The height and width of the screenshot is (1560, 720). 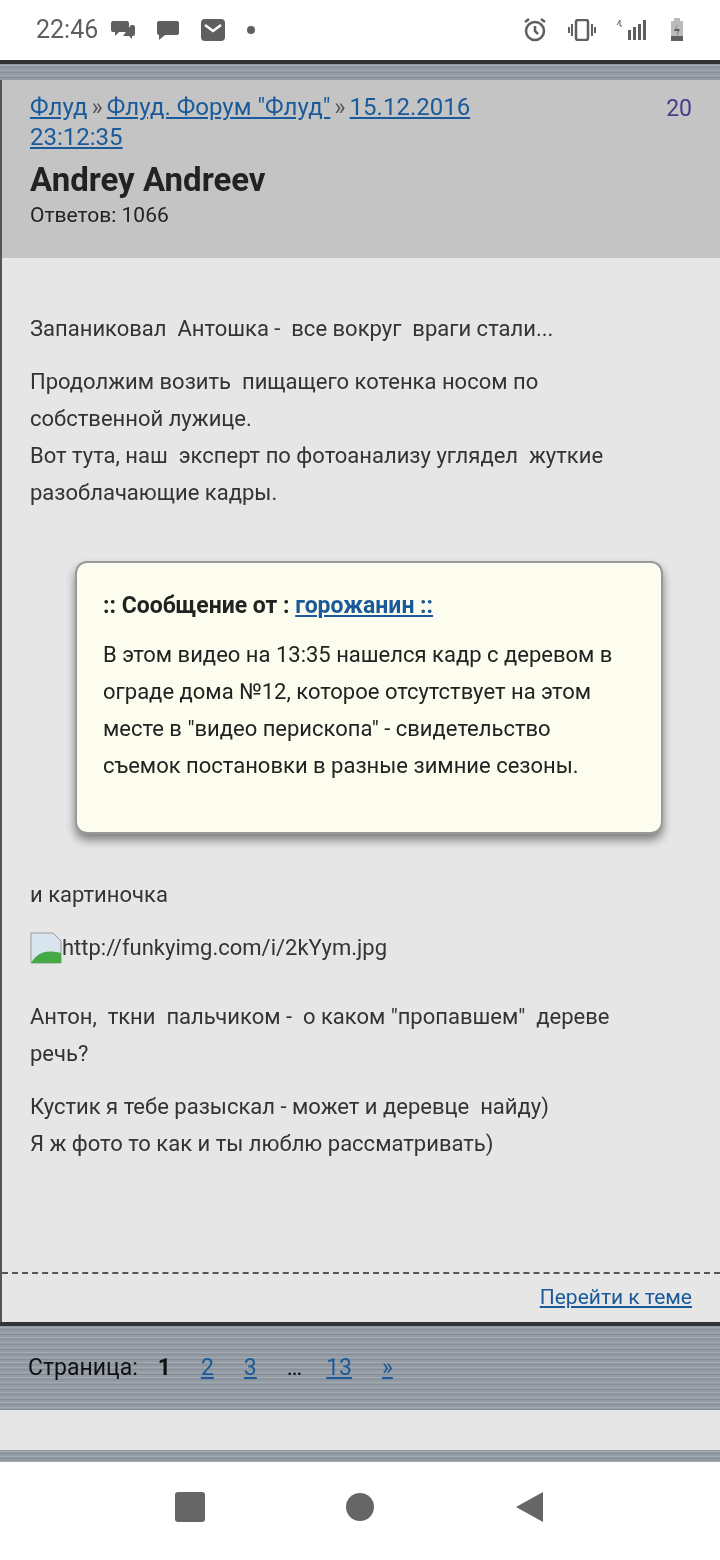 I want to click on broken-image-icon, so click(x=46, y=947).